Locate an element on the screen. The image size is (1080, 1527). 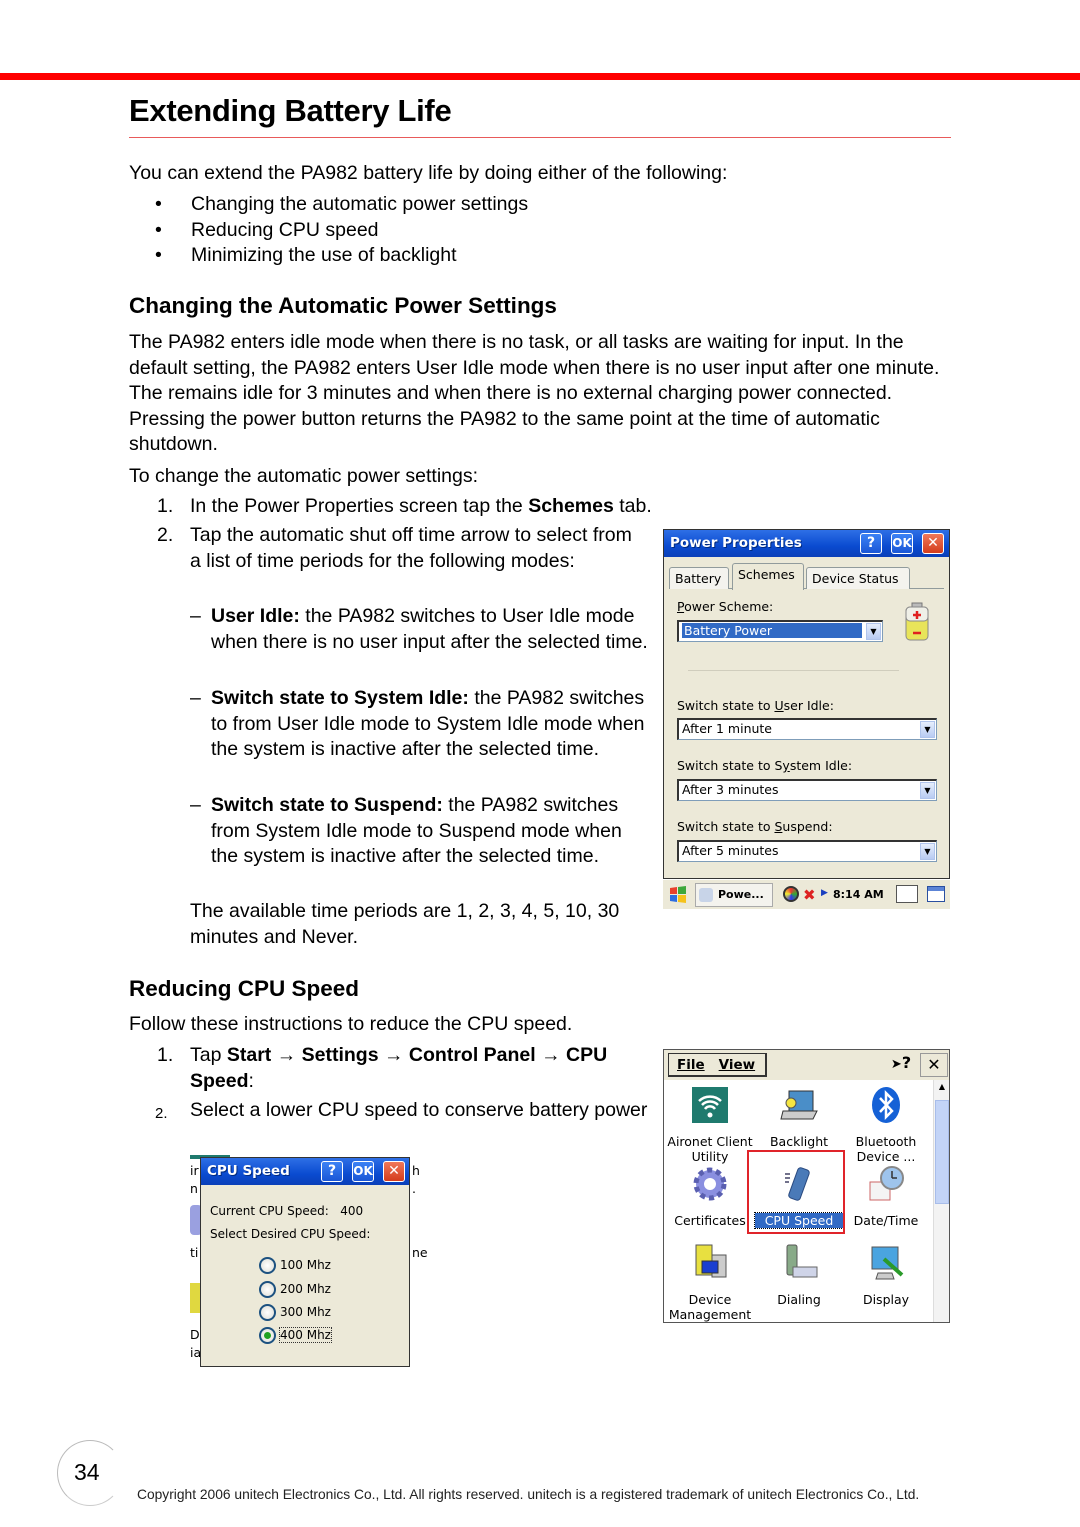
expand-tray-icon: ▶ is located at coordinates (824, 893).